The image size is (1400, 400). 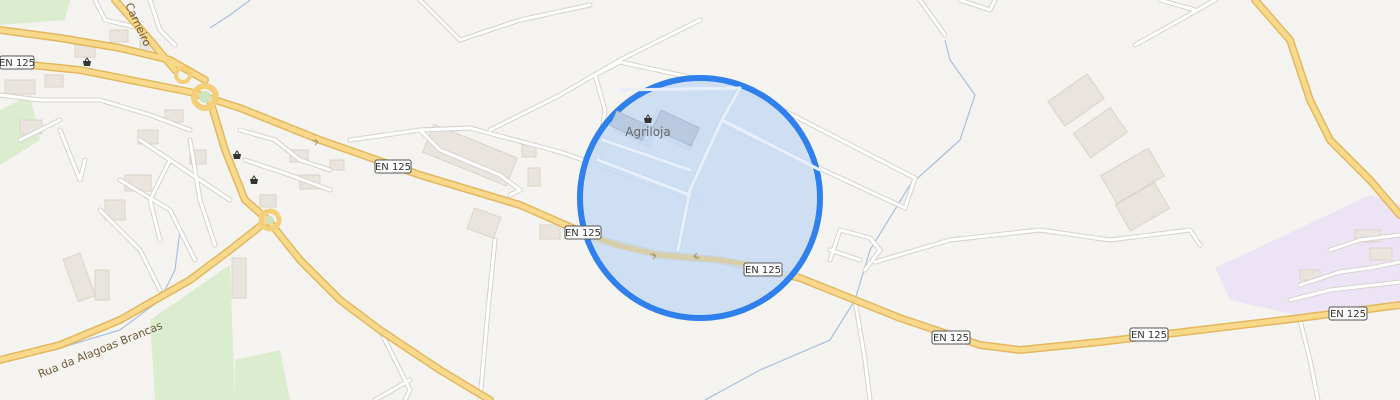 What do you see at coordinates (647, 132) in the screenshot?
I see `poi-label-agriloja: Agriloja` at bounding box center [647, 132].